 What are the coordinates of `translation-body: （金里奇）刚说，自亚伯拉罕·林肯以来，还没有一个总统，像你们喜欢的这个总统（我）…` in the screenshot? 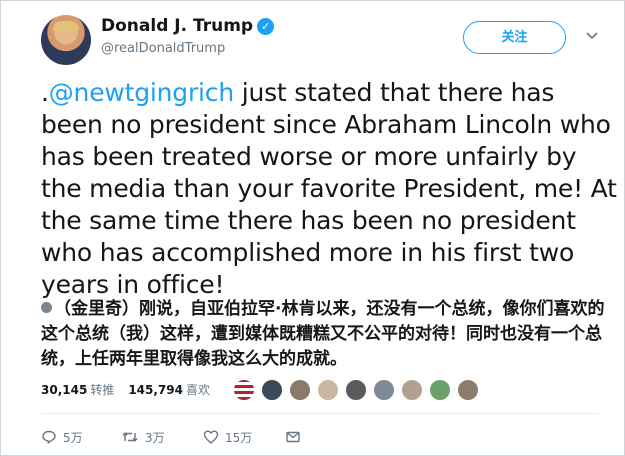 It's located at (323, 334).